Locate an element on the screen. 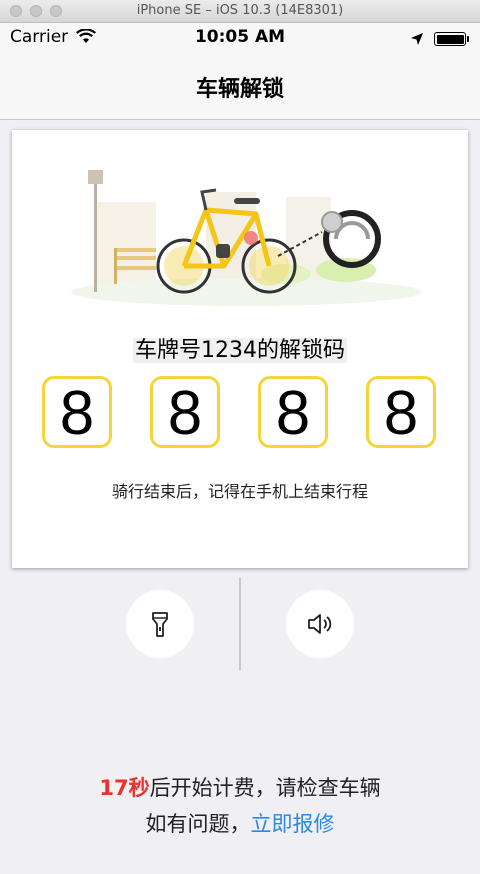 This screenshot has height=874, width=480. billing-countdown: 17秒后开始计费，请检查车辆 is located at coordinates (240, 787).